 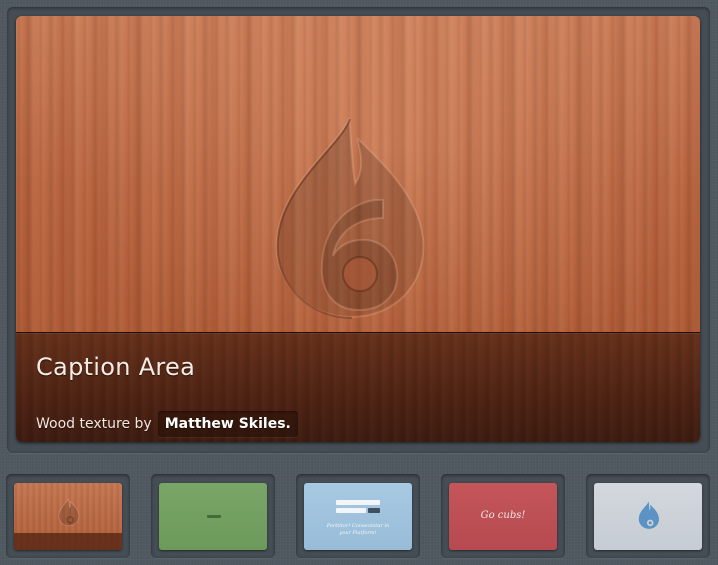 What do you see at coordinates (116, 367) in the screenshot?
I see `caption-title: Caption Area` at bounding box center [116, 367].